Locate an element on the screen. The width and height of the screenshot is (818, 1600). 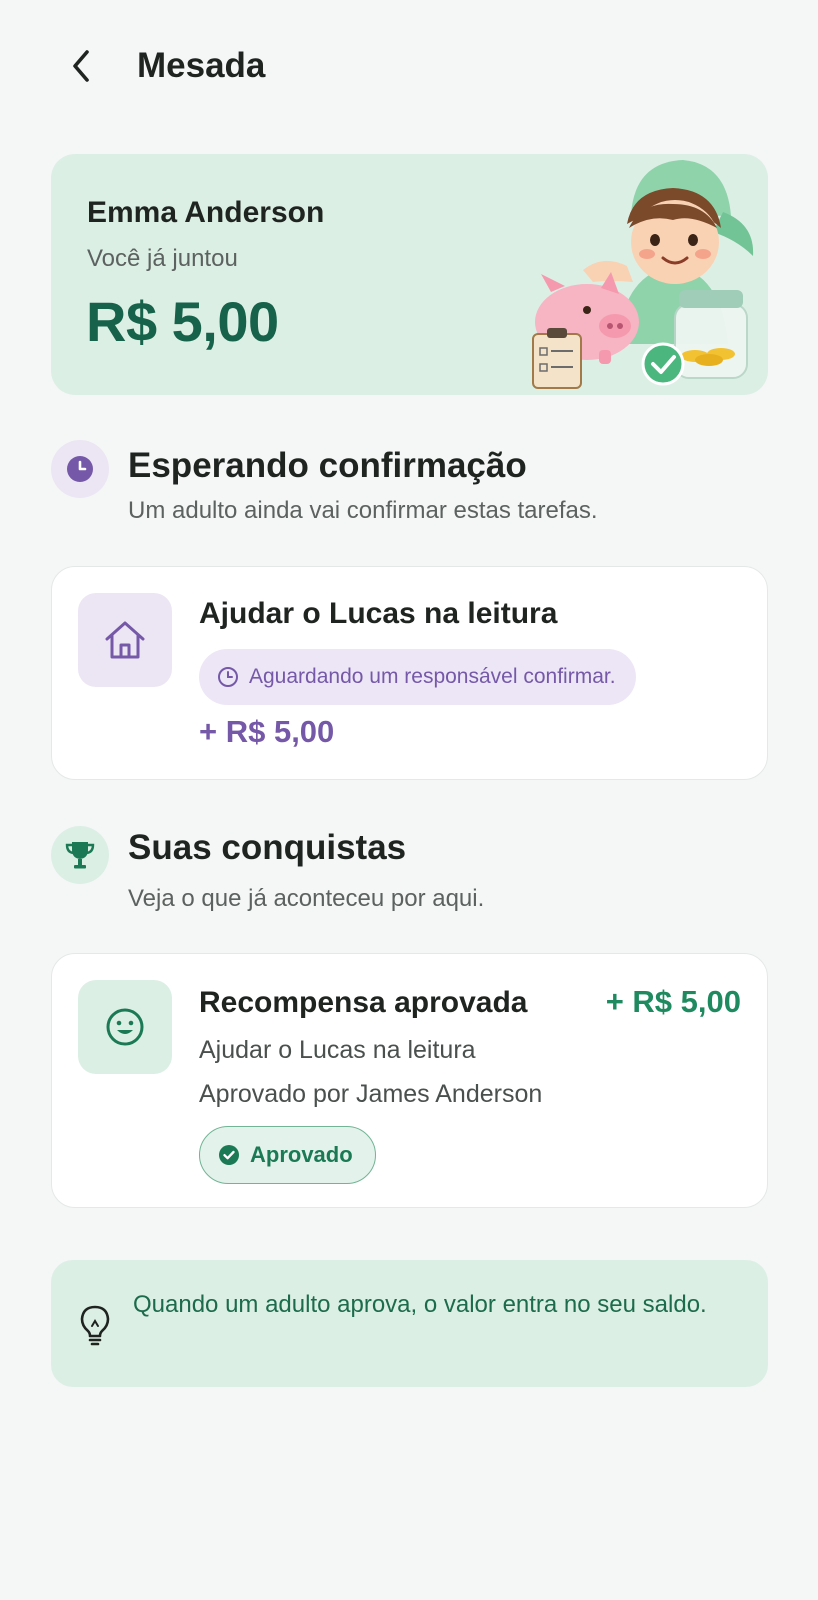
balance-subtitle: Você já juntou is located at coordinates (162, 258).